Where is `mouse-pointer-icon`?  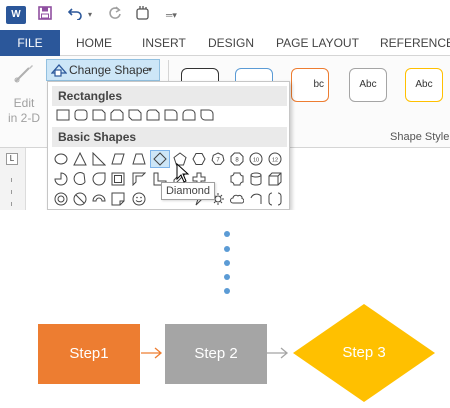 mouse-pointer-icon is located at coordinates (183, 172).